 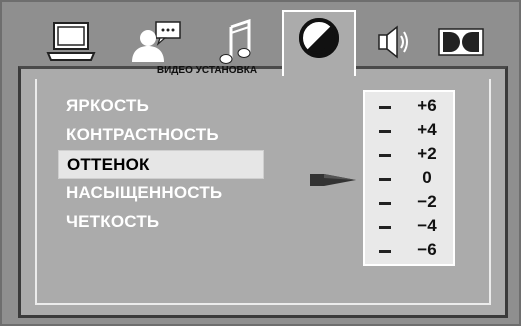 What do you see at coordinates (409, 250) in the screenshot?
I see `scale-row: −6` at bounding box center [409, 250].